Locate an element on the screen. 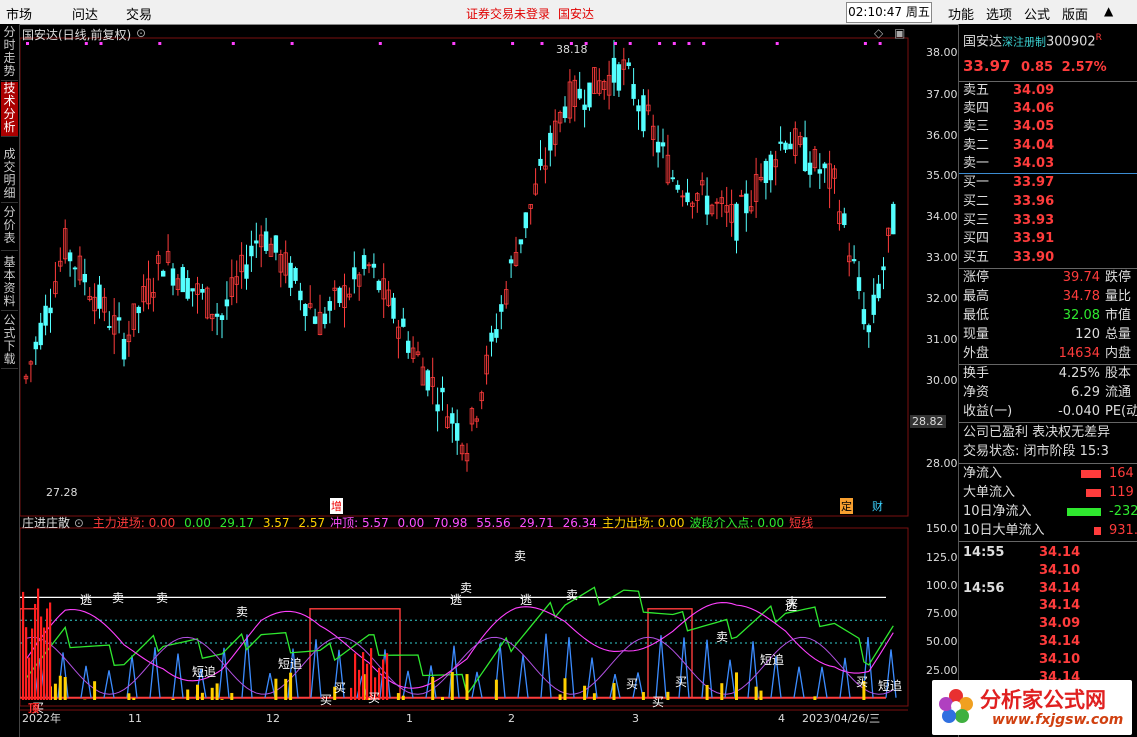 The height and width of the screenshot is (737, 1137). marker-increase: 增 is located at coordinates (336, 506).